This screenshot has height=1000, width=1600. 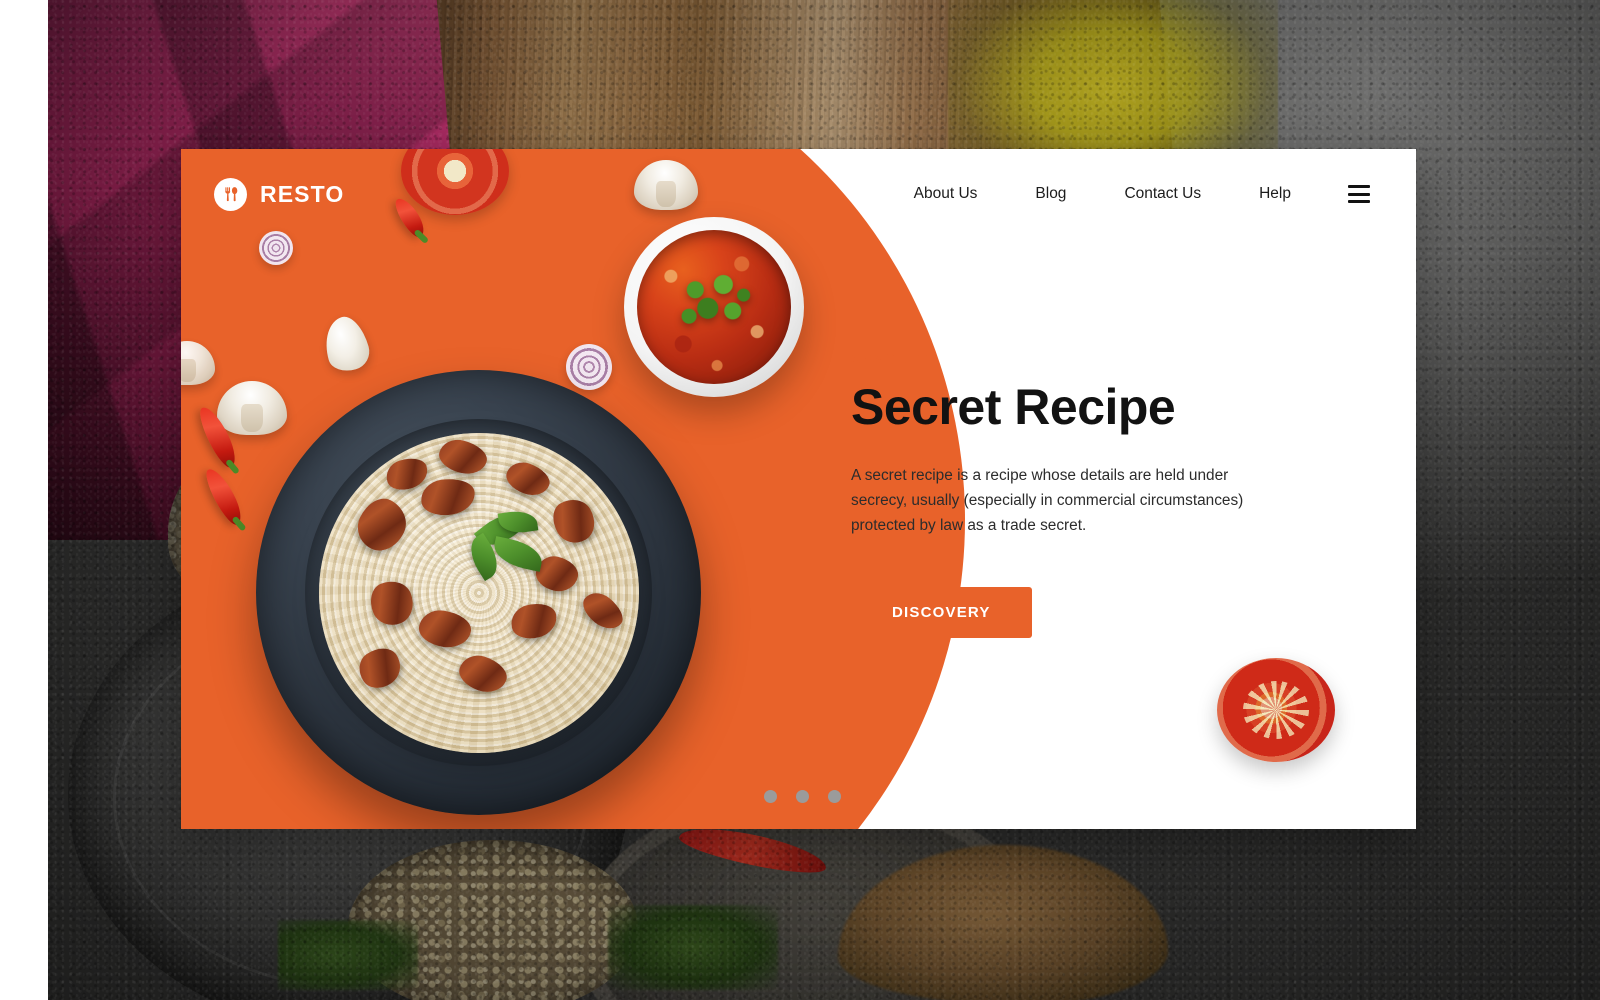 What do you see at coordinates (941, 612) in the screenshot?
I see `discovery-button: DISCOVERY` at bounding box center [941, 612].